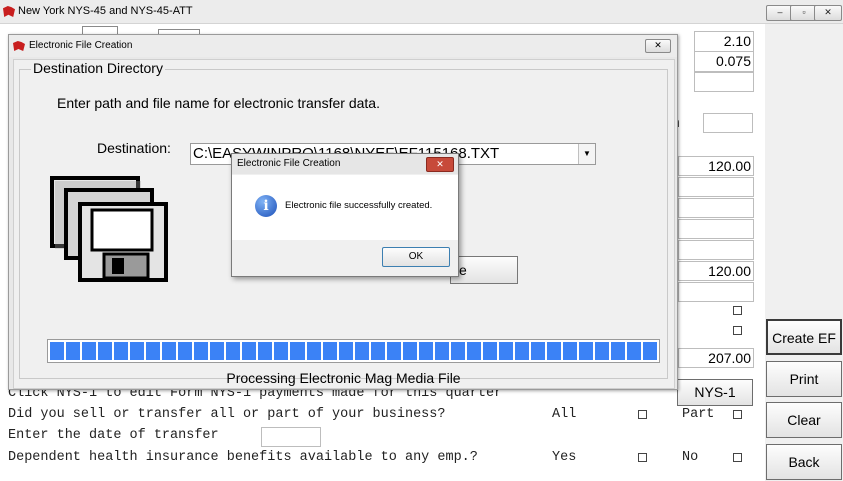  Describe the element at coordinates (642, 457) in the screenshot. I see `yes-checkbox` at that location.